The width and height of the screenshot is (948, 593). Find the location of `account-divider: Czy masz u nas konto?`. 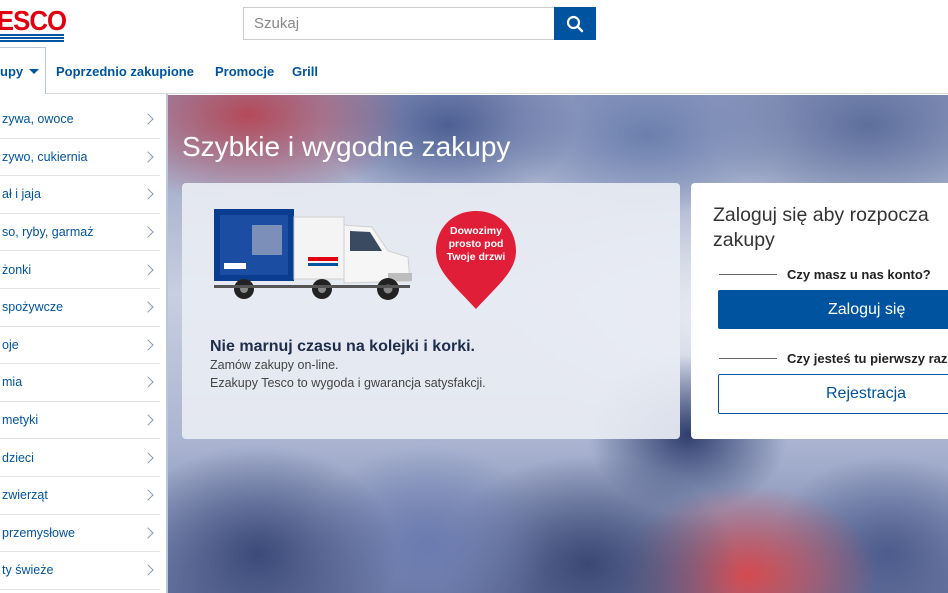

account-divider: Czy masz u nas konto? is located at coordinates (833, 274).